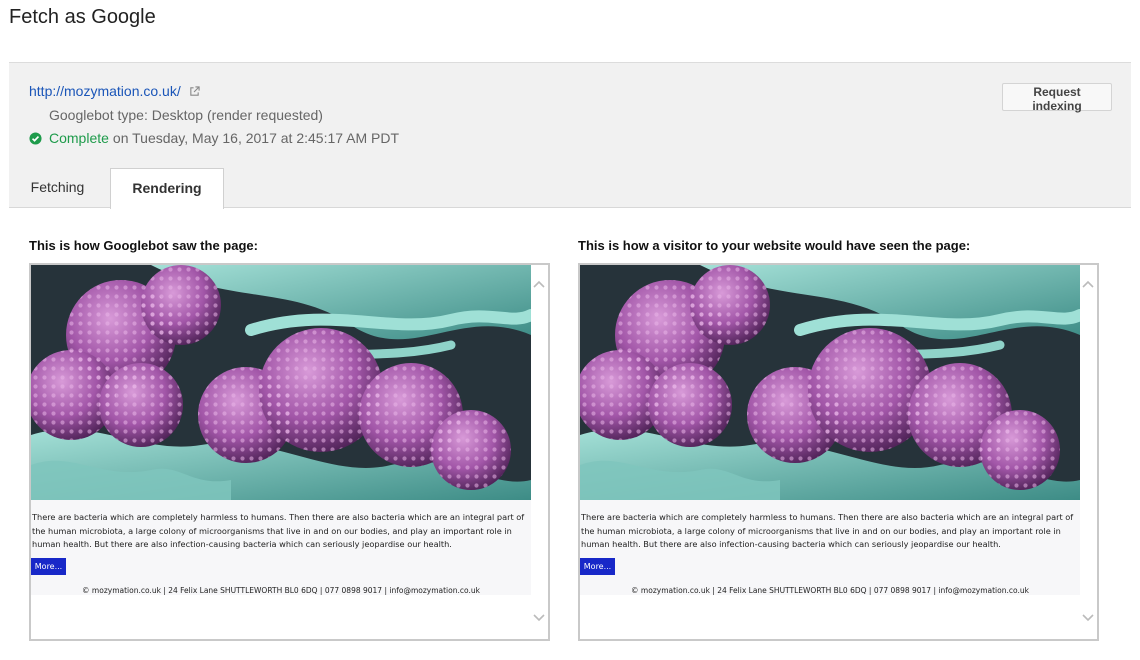  I want to click on page-title: Fetch as Google, so click(82, 17).